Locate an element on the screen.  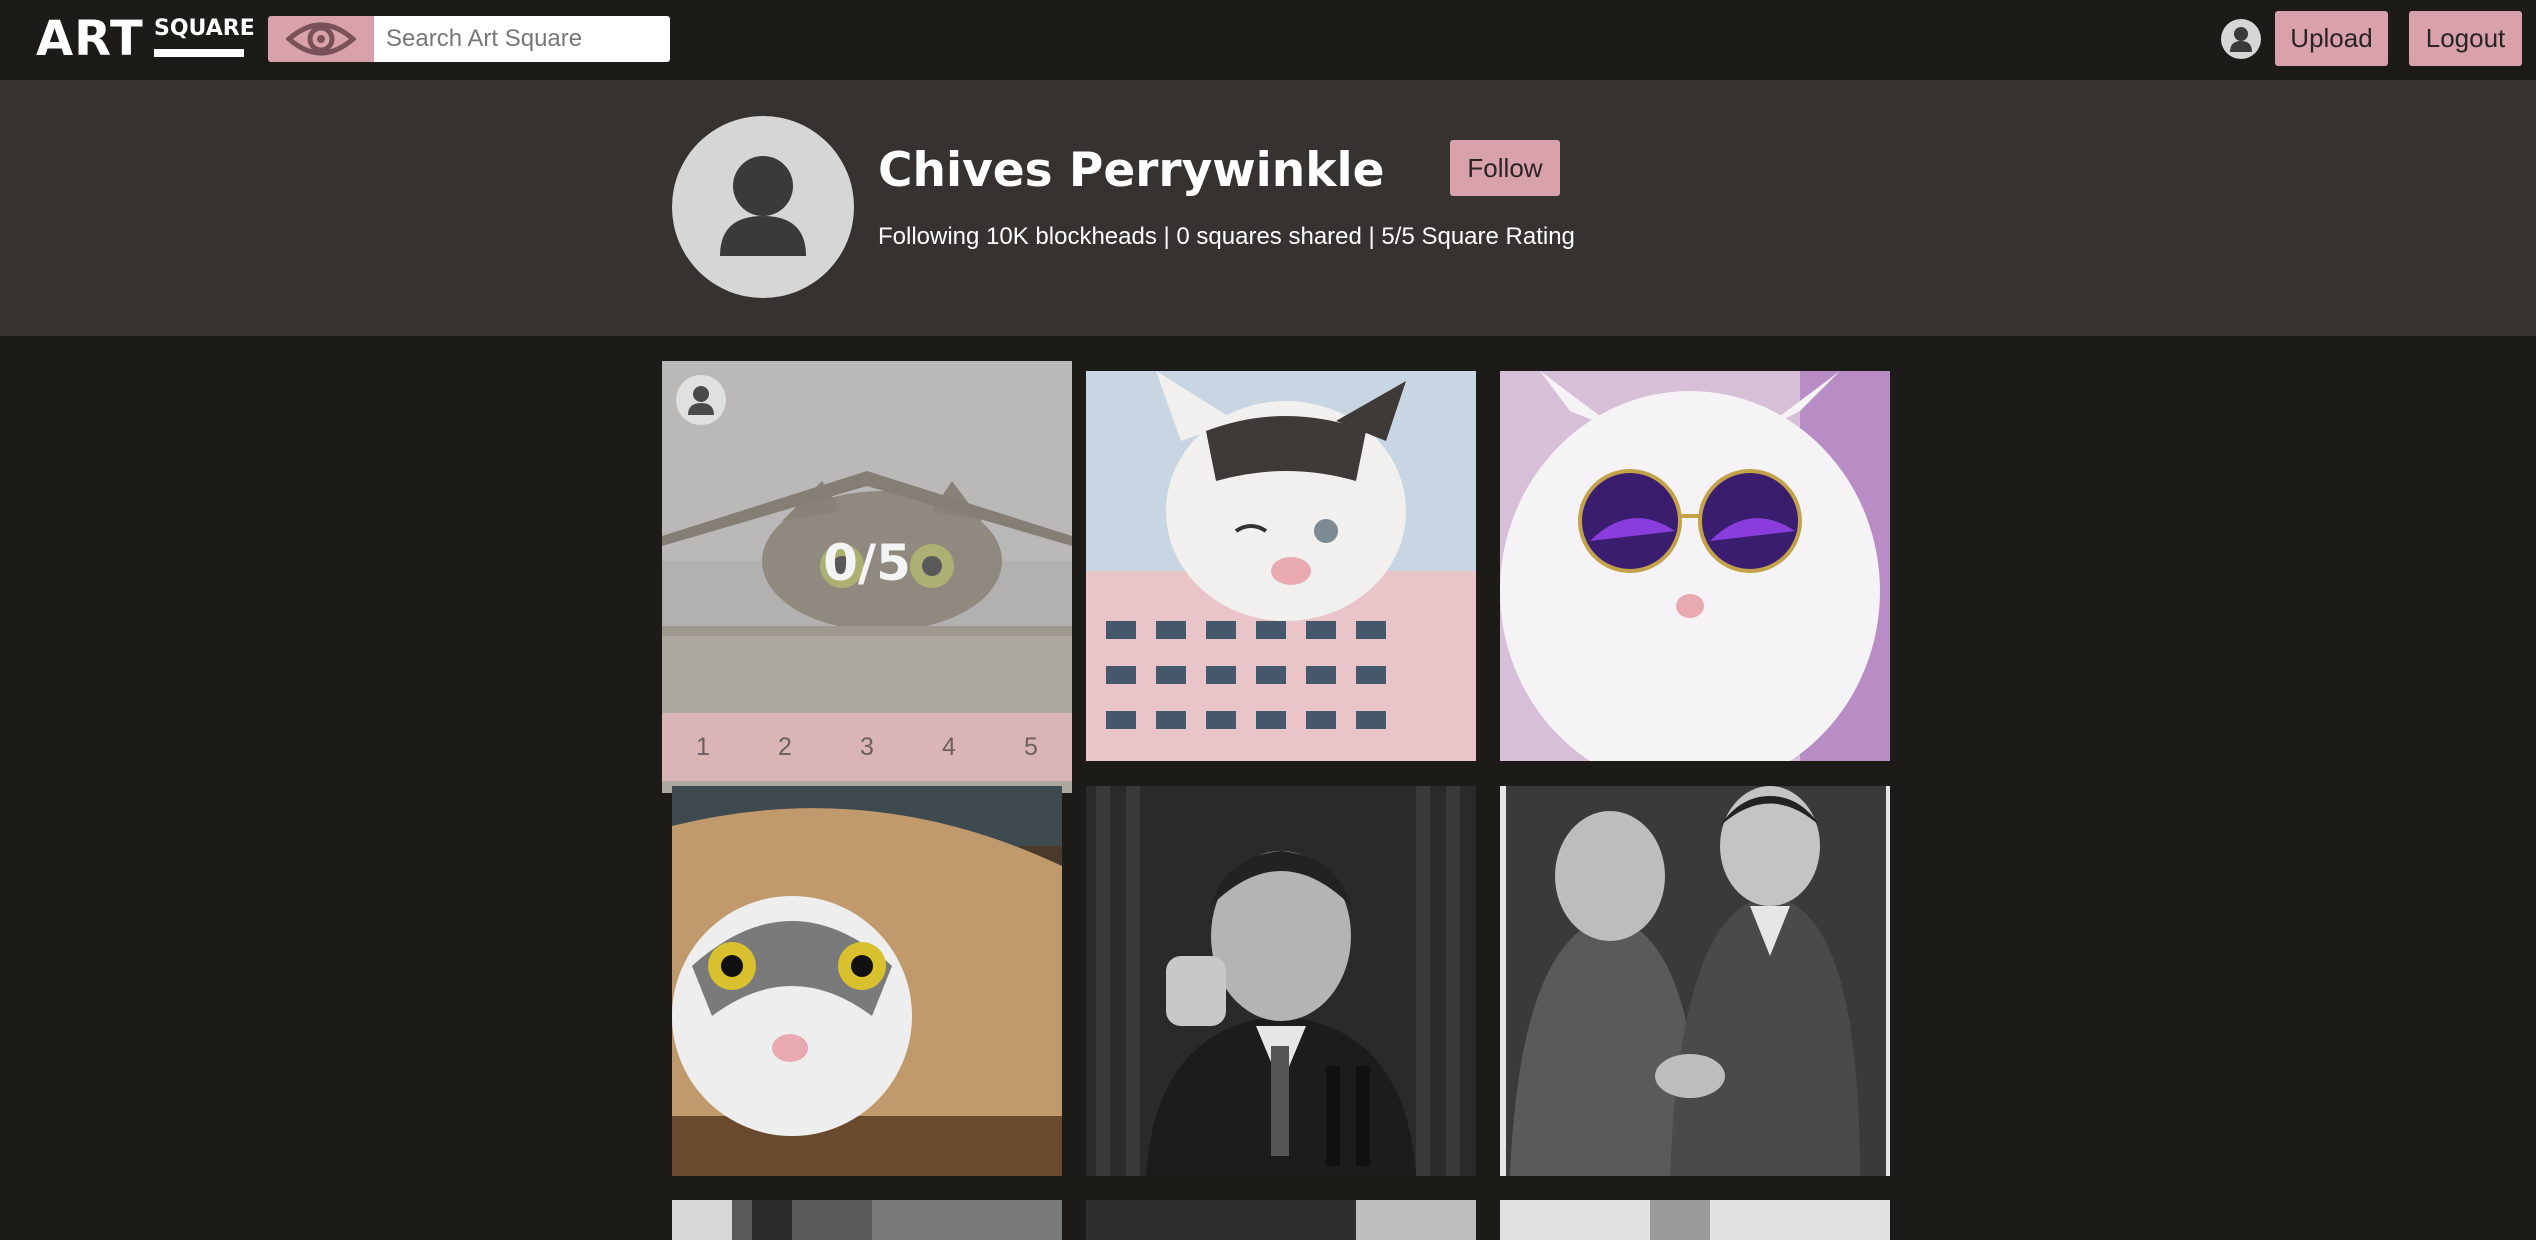
cat-building-image is located at coordinates (1281, 566).